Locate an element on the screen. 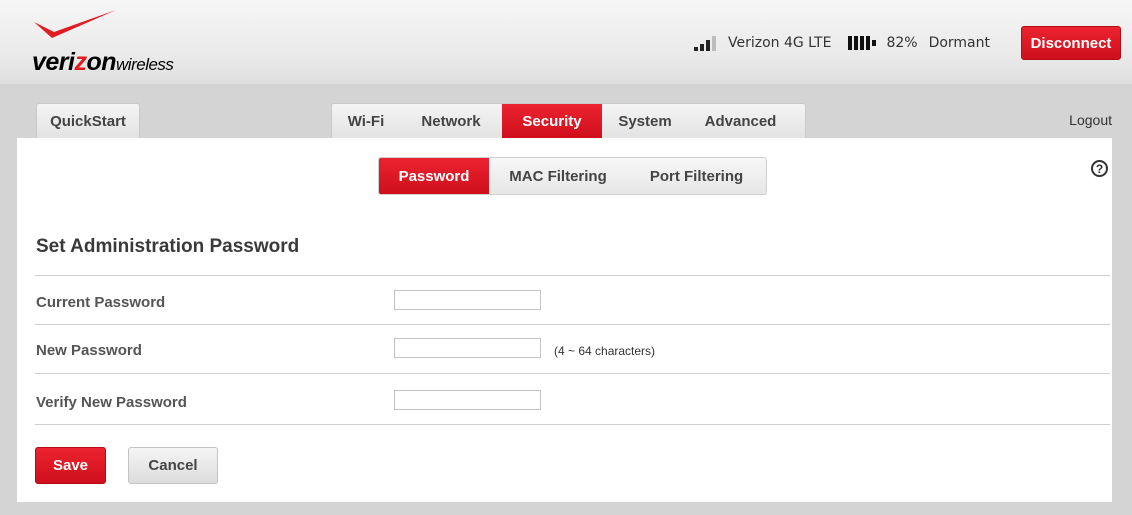  checkmark-icon is located at coordinates (75, 24).